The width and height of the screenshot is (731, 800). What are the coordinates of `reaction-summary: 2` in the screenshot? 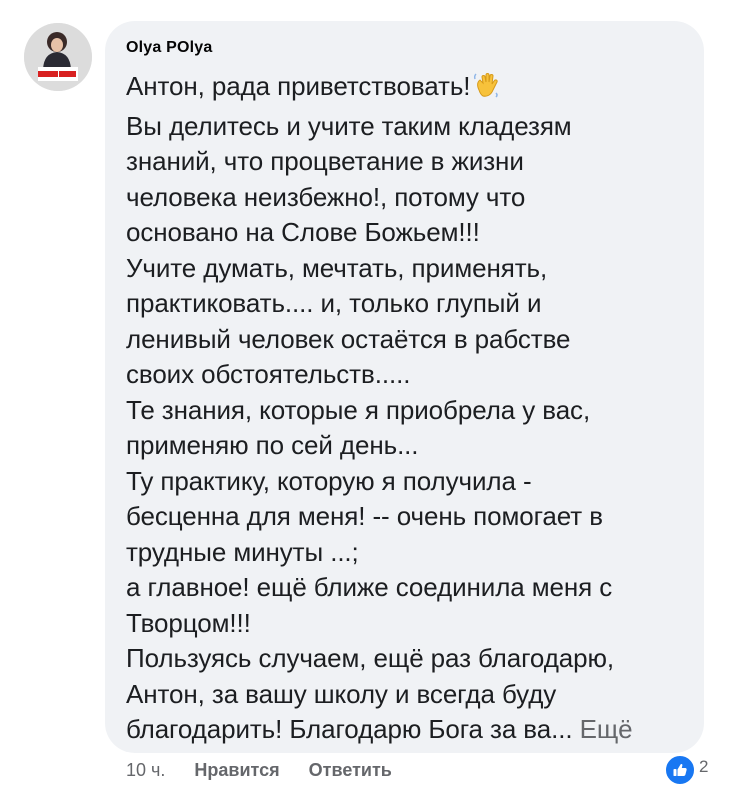 It's located at (686, 770).